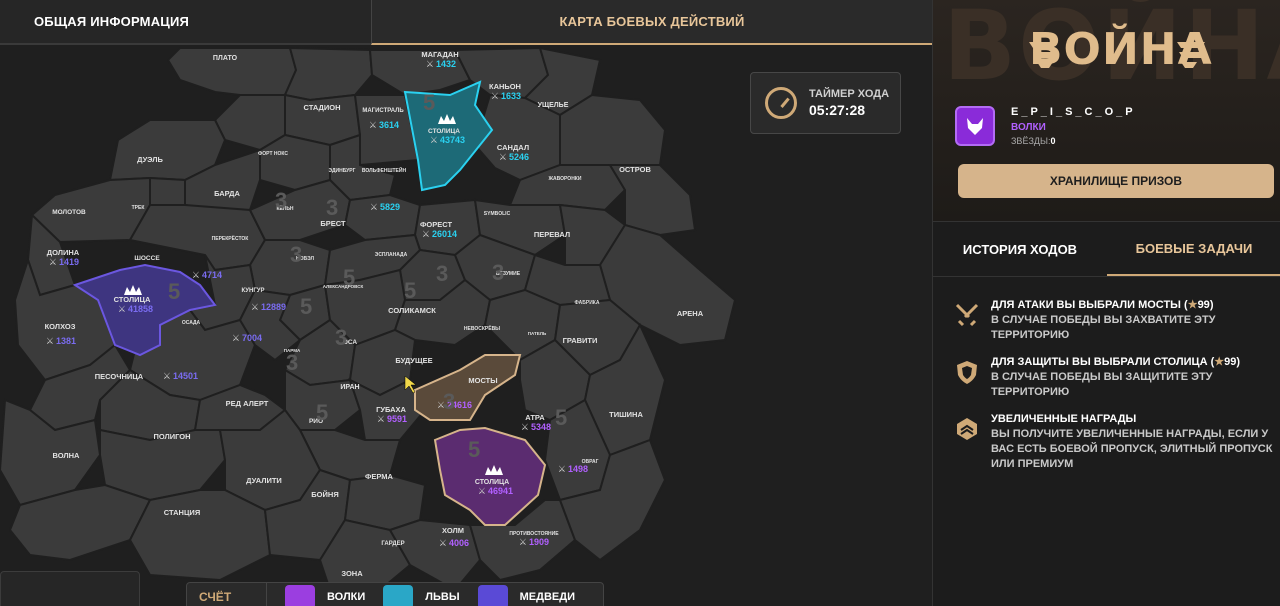 The height and width of the screenshot is (606, 1280). I want to click on map-corner-panel, so click(70, 588).